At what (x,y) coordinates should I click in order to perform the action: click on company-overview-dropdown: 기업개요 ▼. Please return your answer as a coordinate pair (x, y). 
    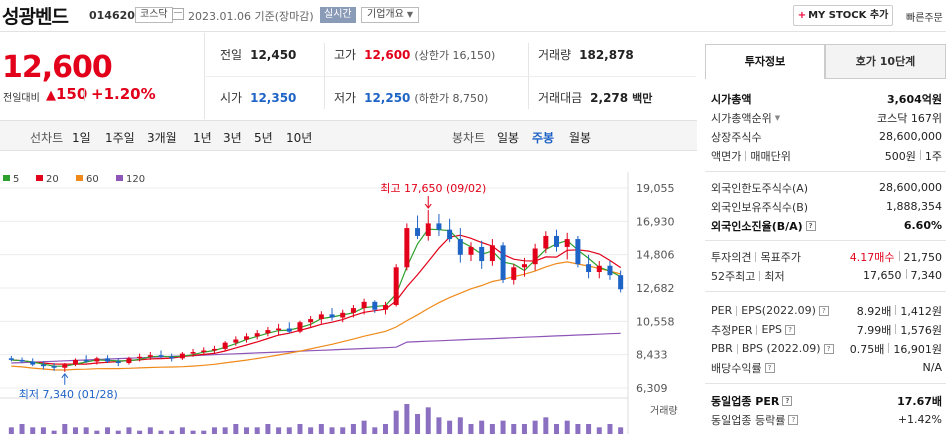
    Looking at the image, I should click on (390, 15).